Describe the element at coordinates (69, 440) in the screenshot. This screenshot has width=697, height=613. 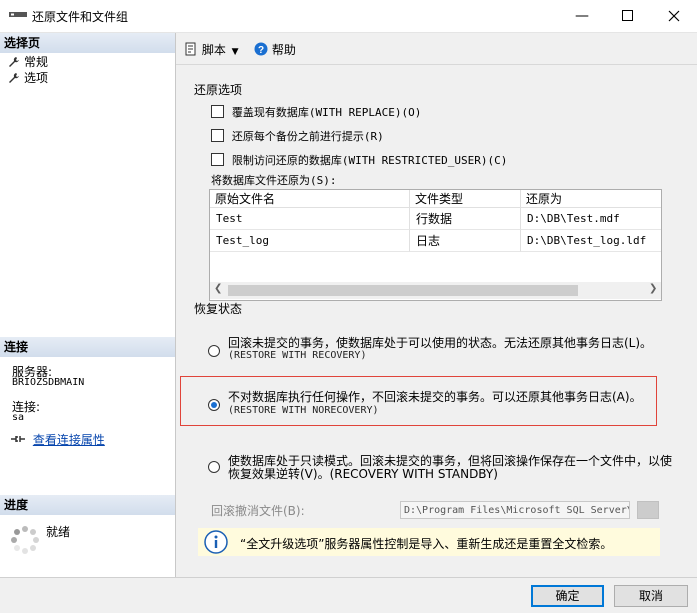
I see `view-connection-properties-link: 查看连接属性` at that location.